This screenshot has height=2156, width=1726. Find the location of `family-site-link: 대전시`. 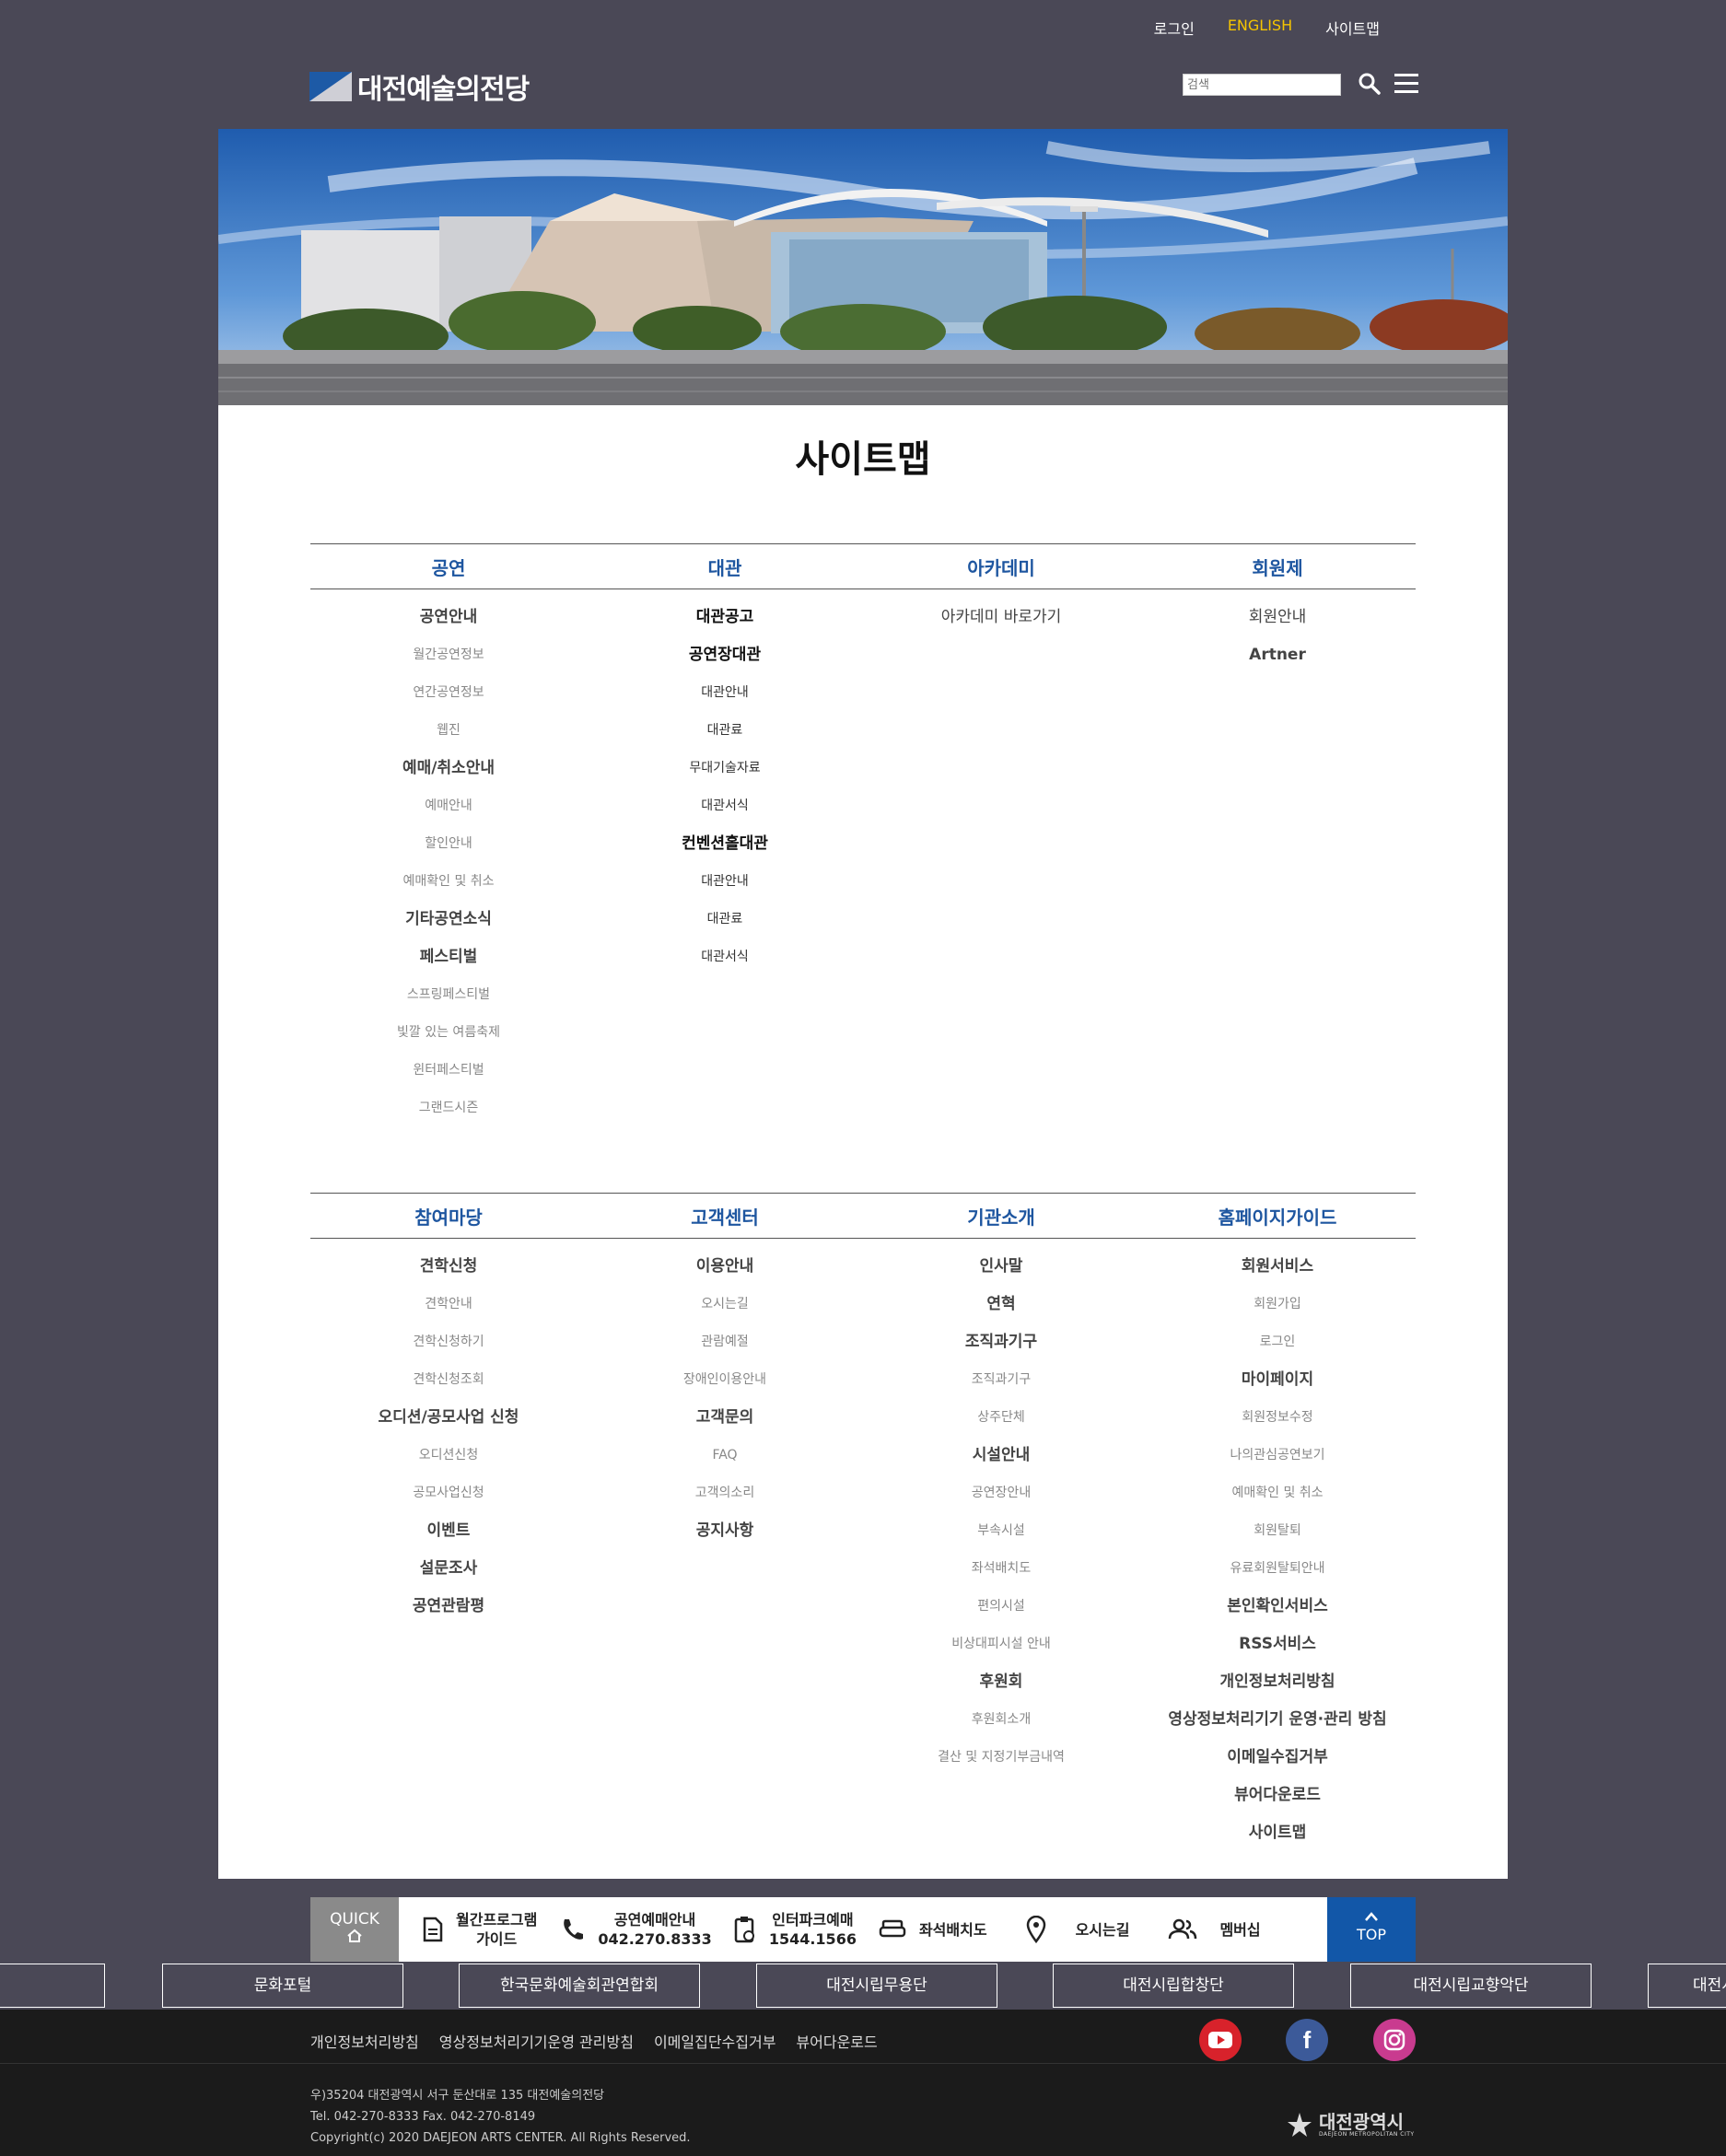

family-site-link: 대전시 is located at coordinates (1687, 1986).